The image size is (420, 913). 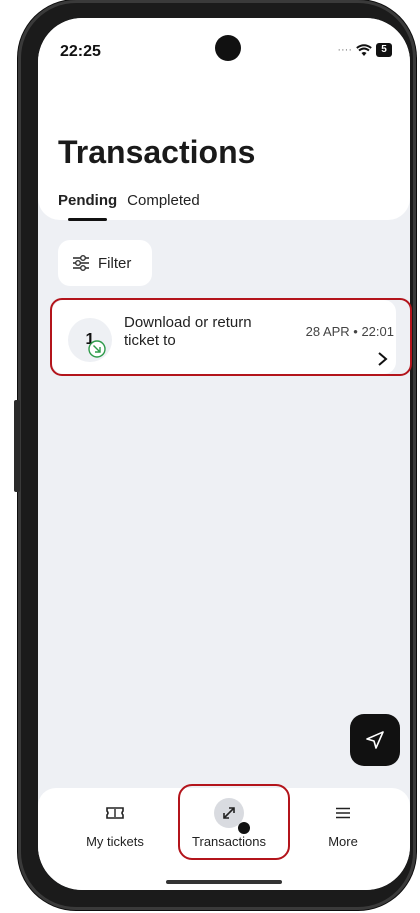 I want to click on send-button, so click(x=375, y=740).